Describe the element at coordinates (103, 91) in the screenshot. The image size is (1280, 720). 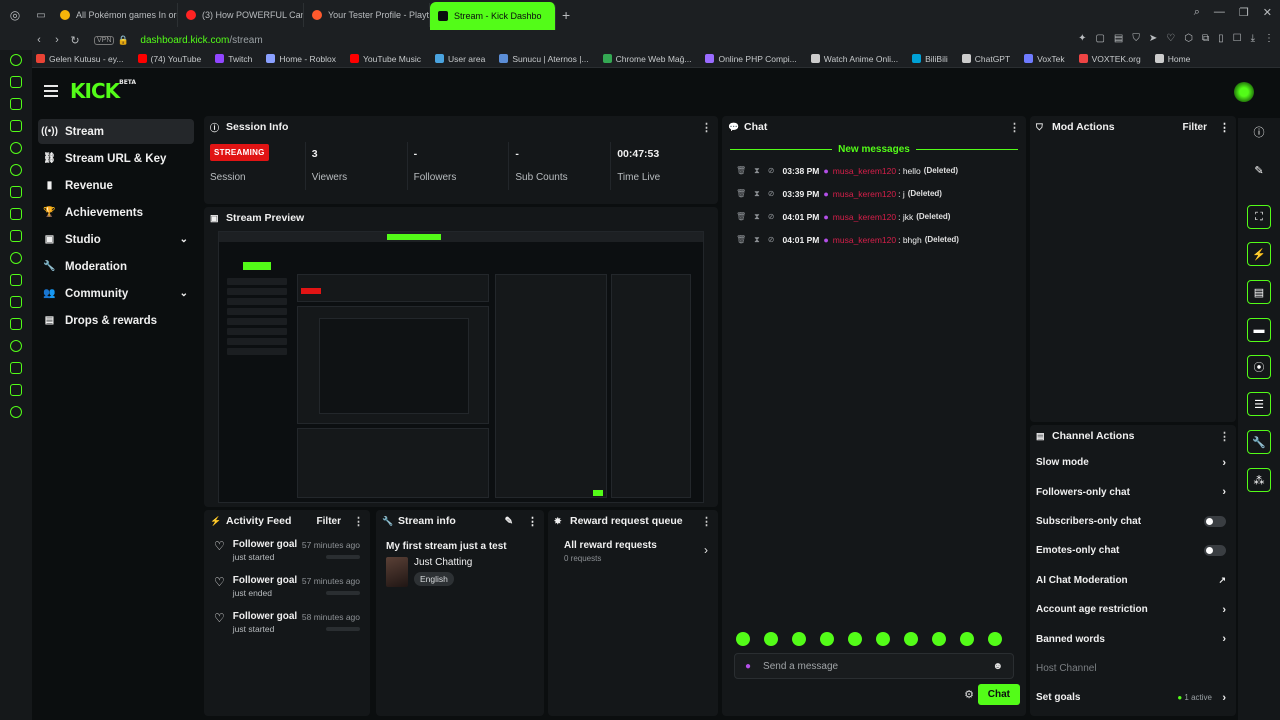
I see `kick-logo: KICKBETA` at that location.